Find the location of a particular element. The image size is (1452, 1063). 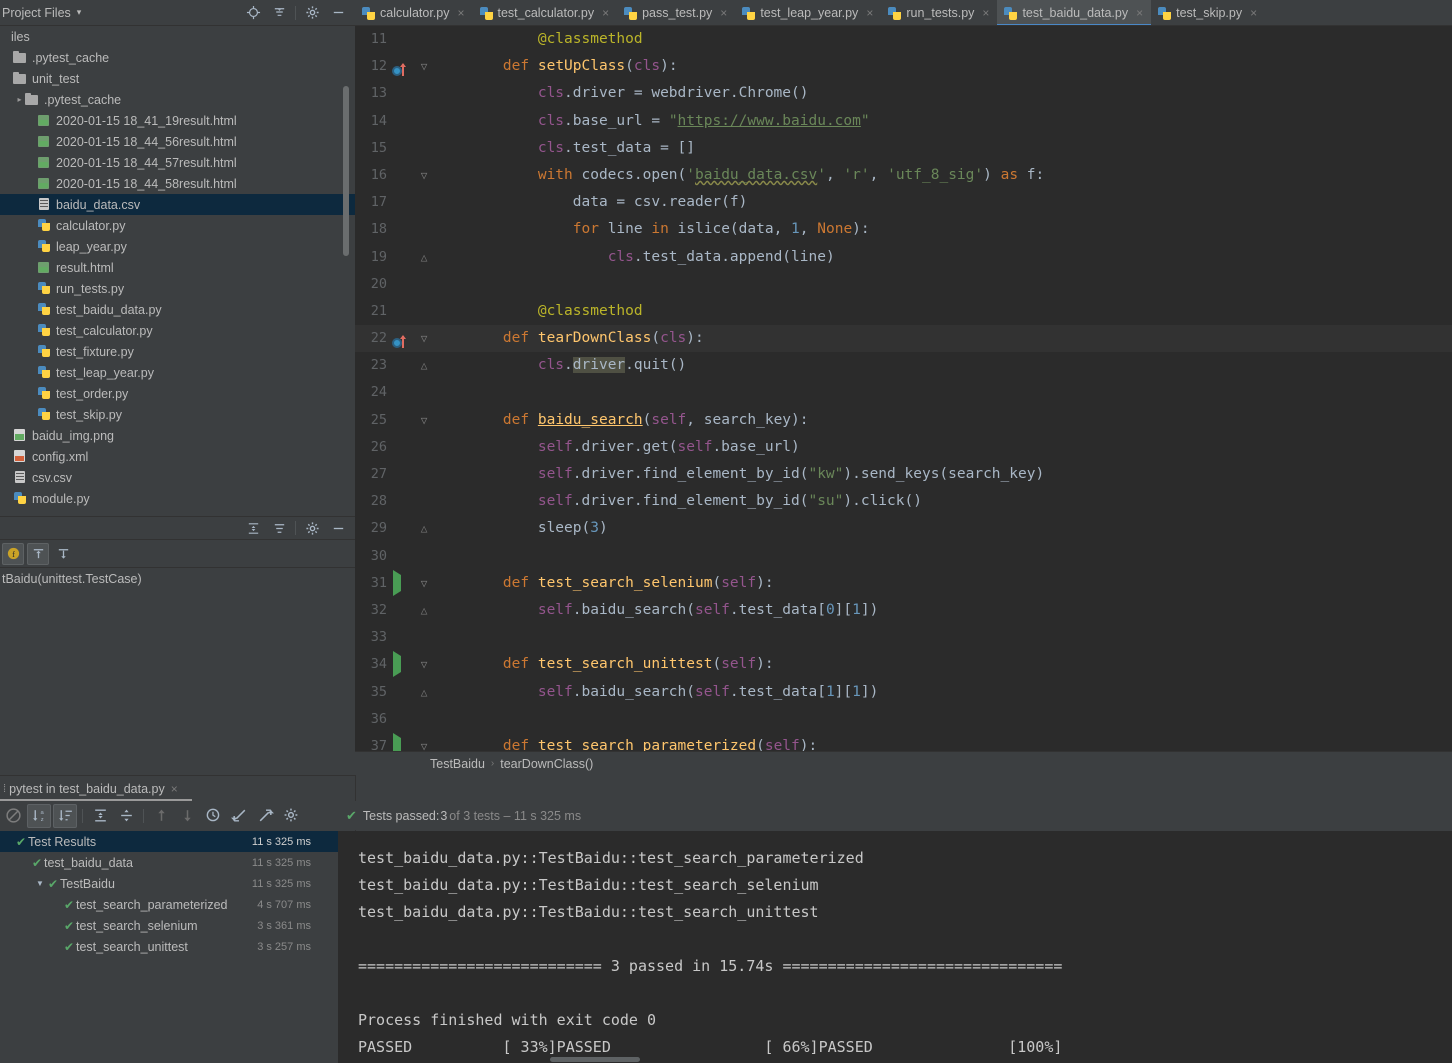

code-line: 33 is located at coordinates (903, 637).